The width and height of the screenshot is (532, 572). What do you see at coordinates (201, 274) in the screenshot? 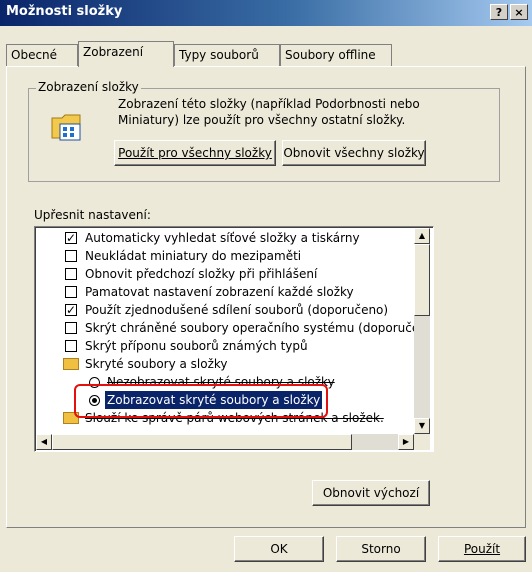
I see `list-item-label: Obnovit předchozí složky při přihlášení` at bounding box center [201, 274].